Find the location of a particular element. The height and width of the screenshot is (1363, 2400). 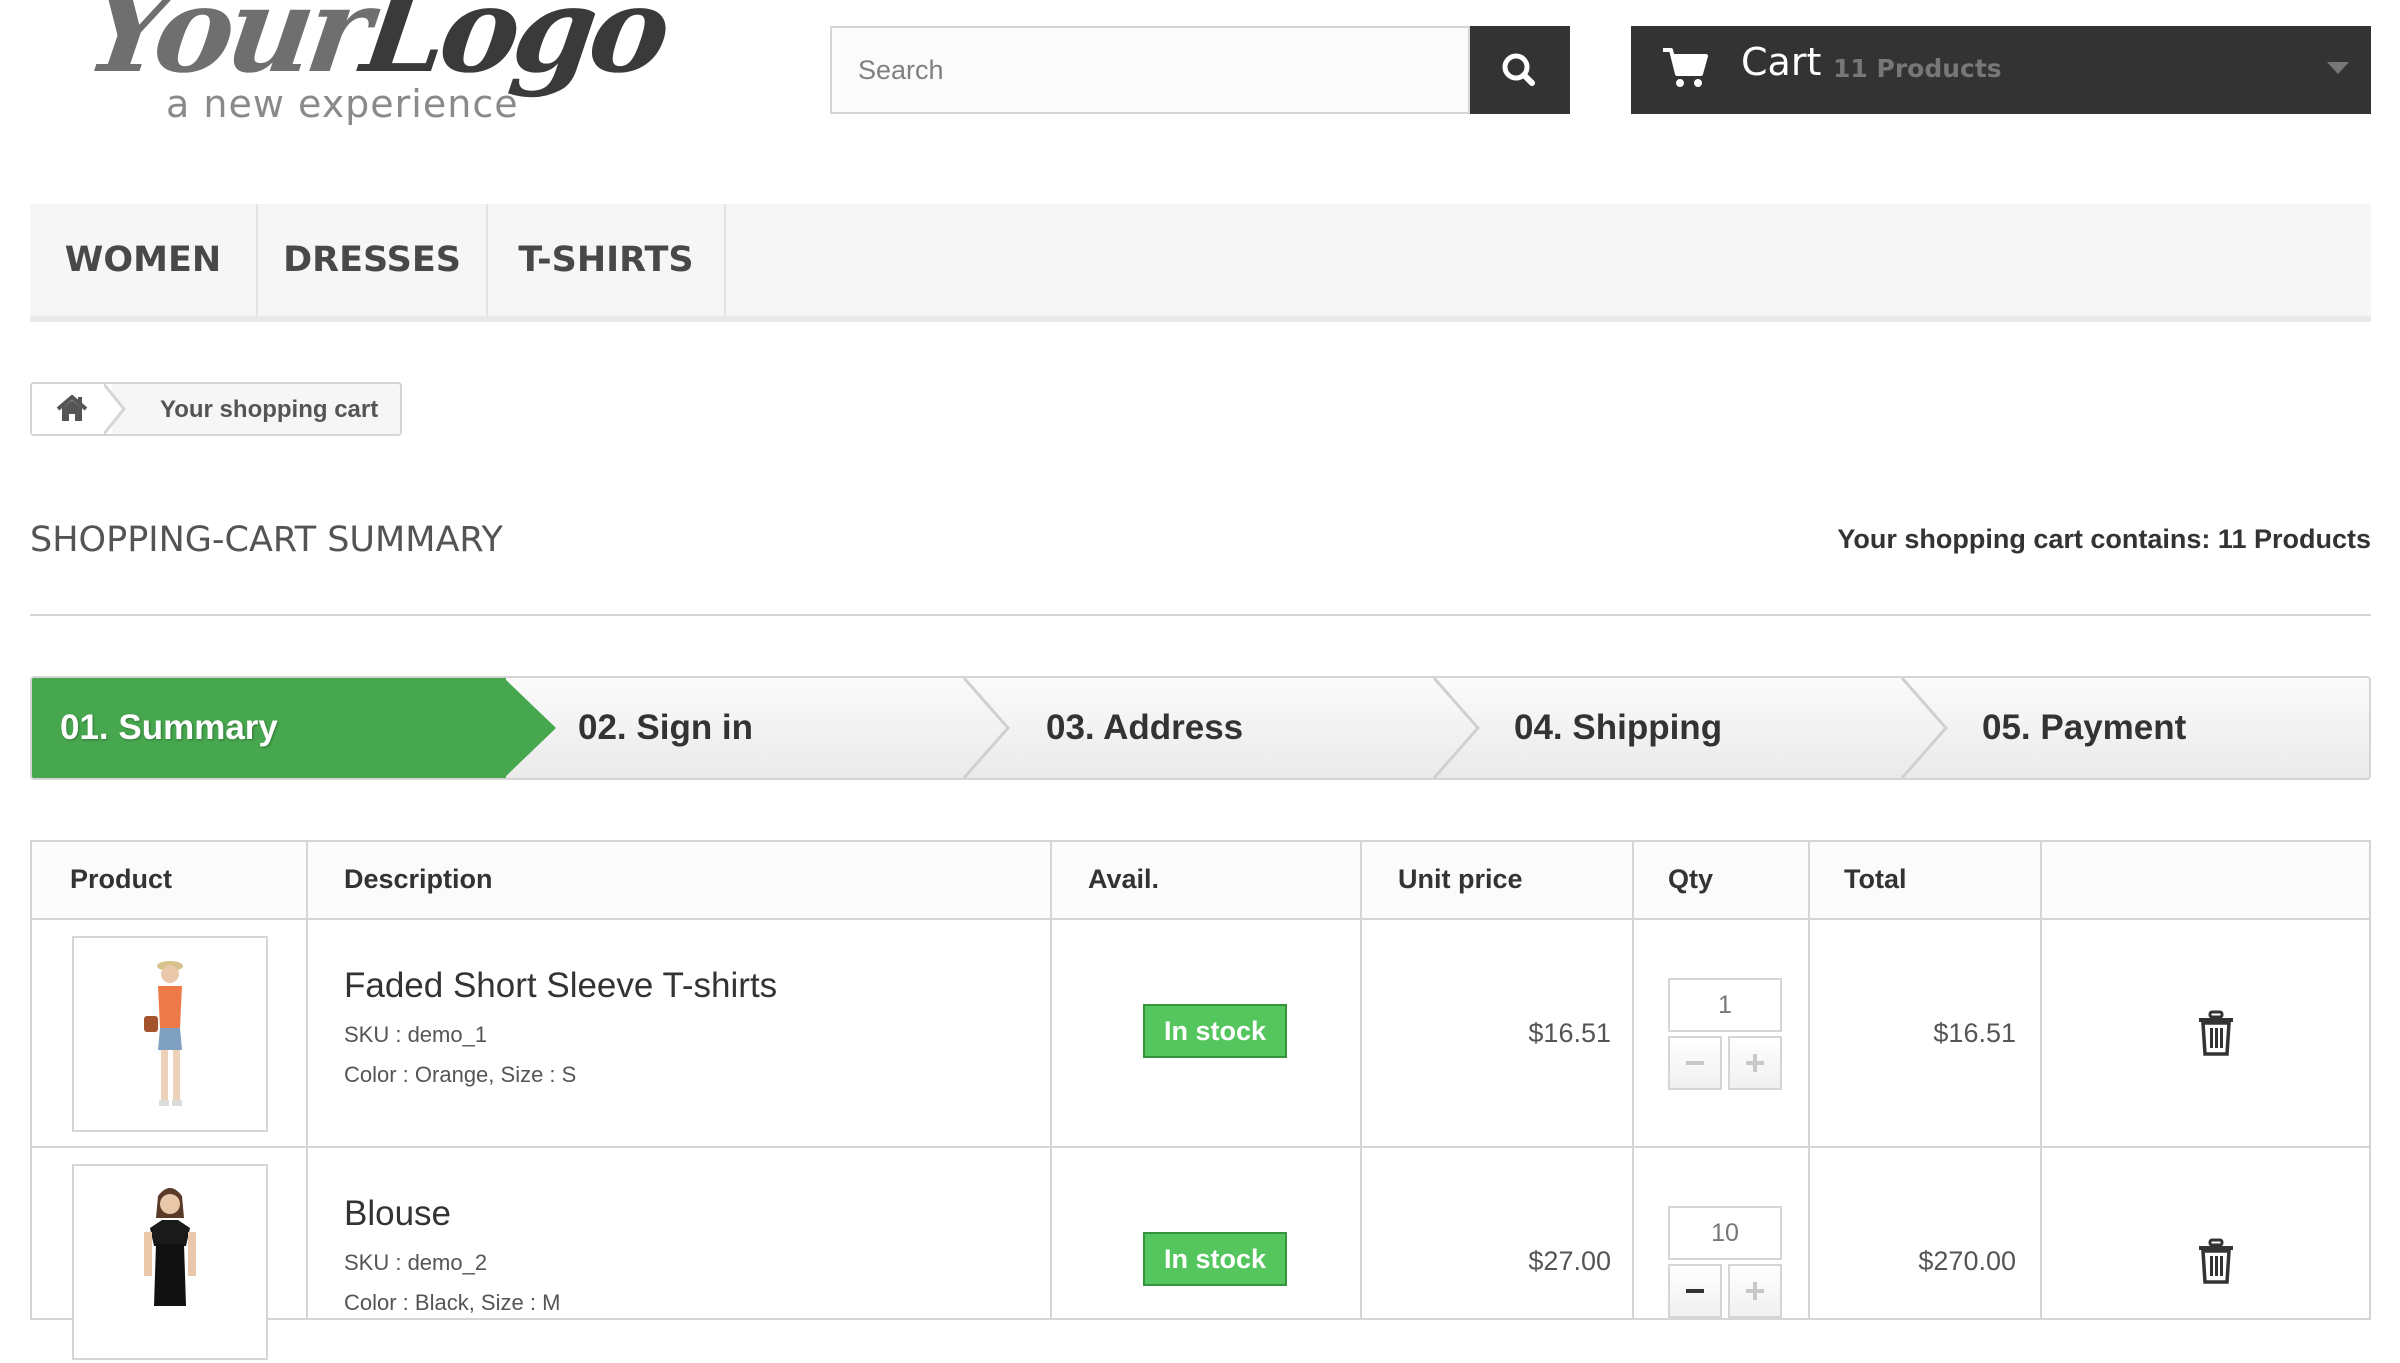

product-name: Blouse is located at coordinates (397, 1214).